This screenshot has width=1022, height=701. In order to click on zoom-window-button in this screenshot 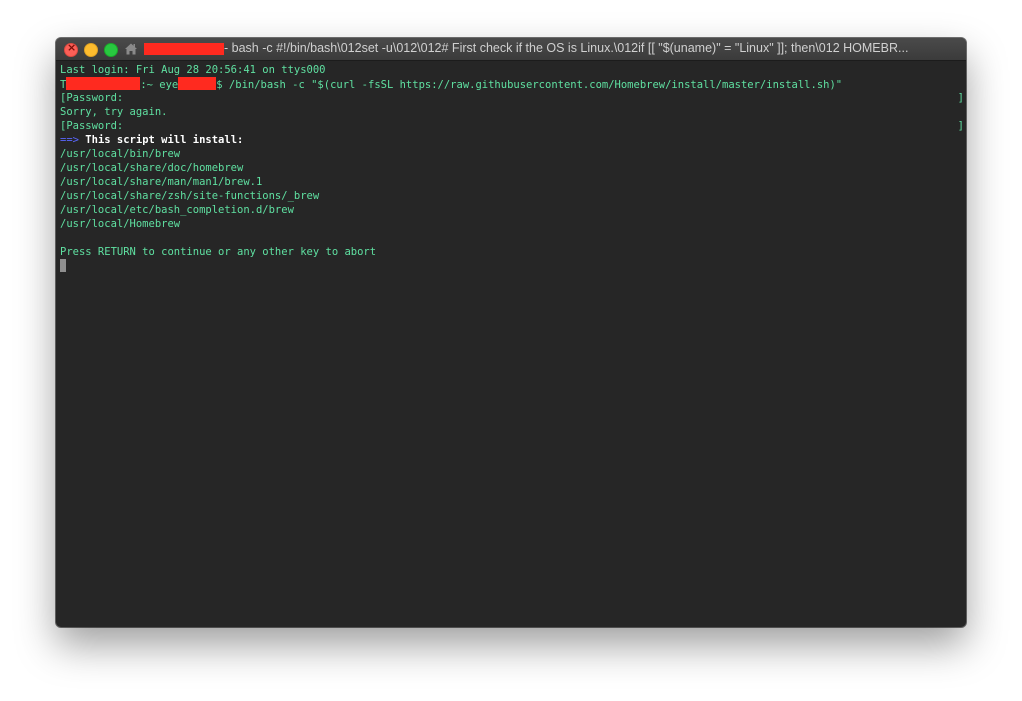, I will do `click(111, 50)`.